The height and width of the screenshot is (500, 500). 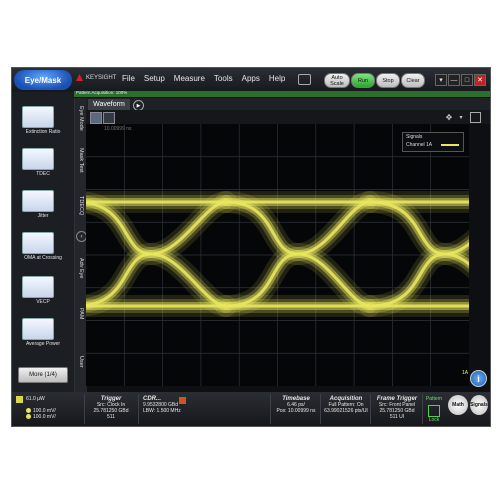 I want to click on menu-measure: Measure, so click(x=189, y=78).